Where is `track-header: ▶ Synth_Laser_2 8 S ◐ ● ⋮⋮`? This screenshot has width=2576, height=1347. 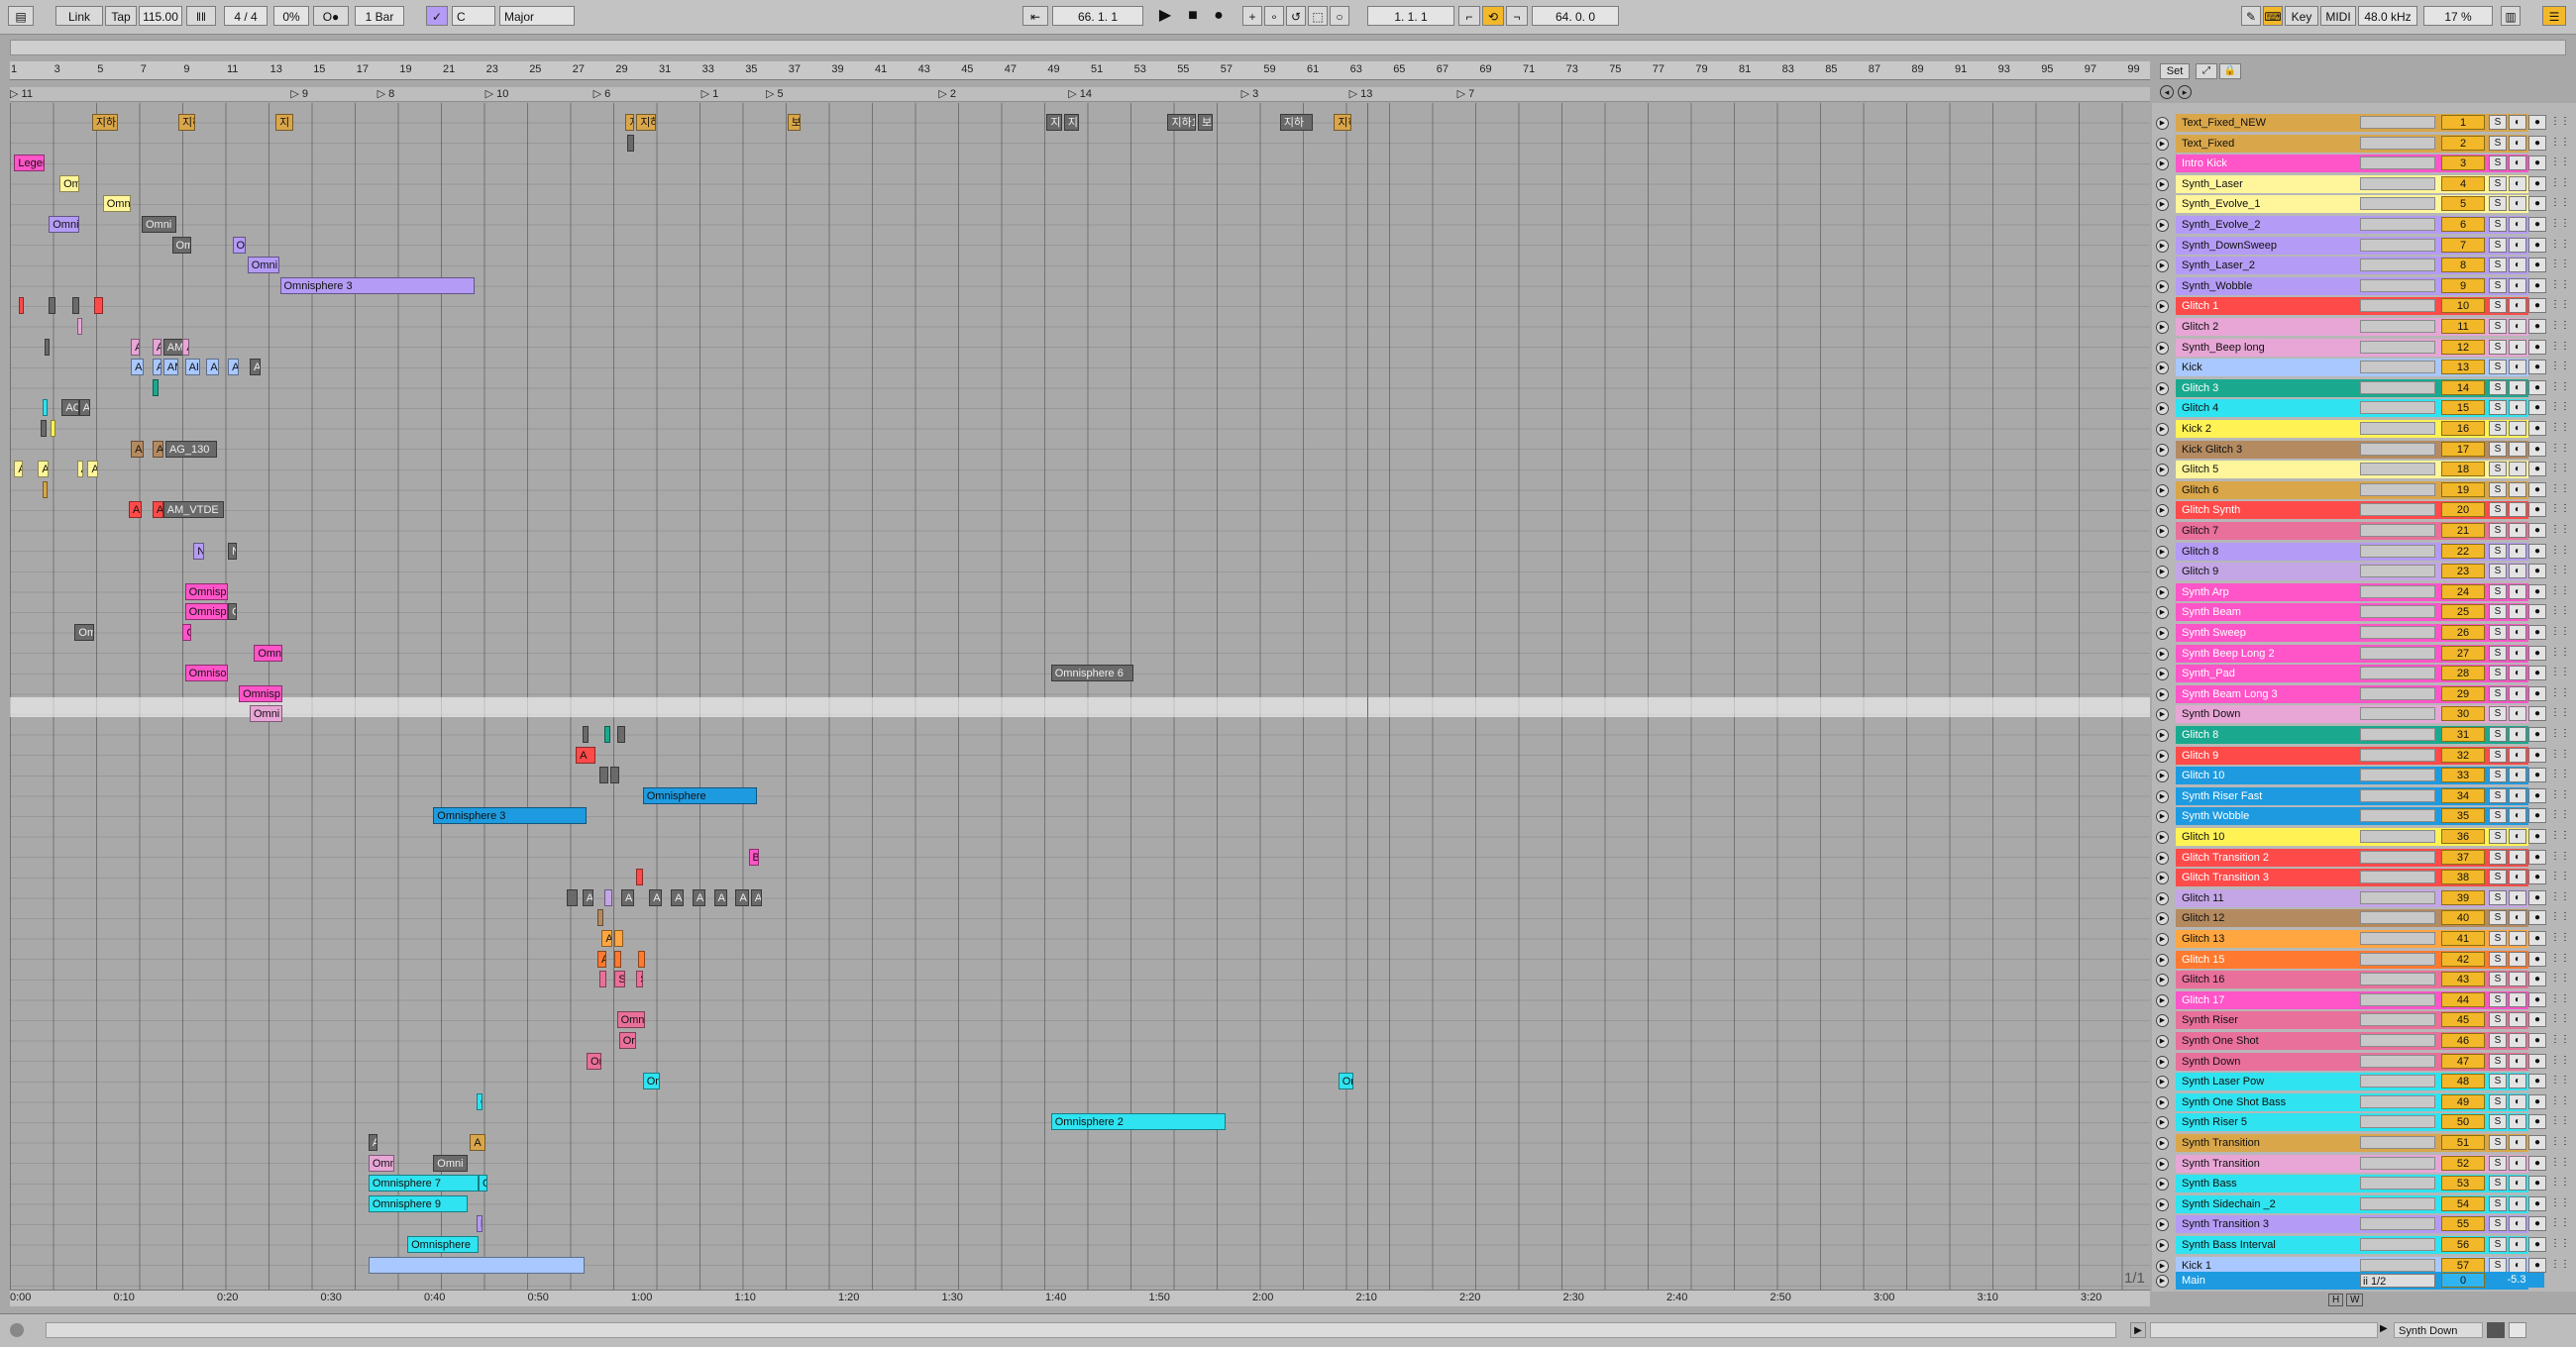 track-header: ▶ Synth_Laser_2 8 S ◐ ● ⋮⋮ is located at coordinates (2364, 265).